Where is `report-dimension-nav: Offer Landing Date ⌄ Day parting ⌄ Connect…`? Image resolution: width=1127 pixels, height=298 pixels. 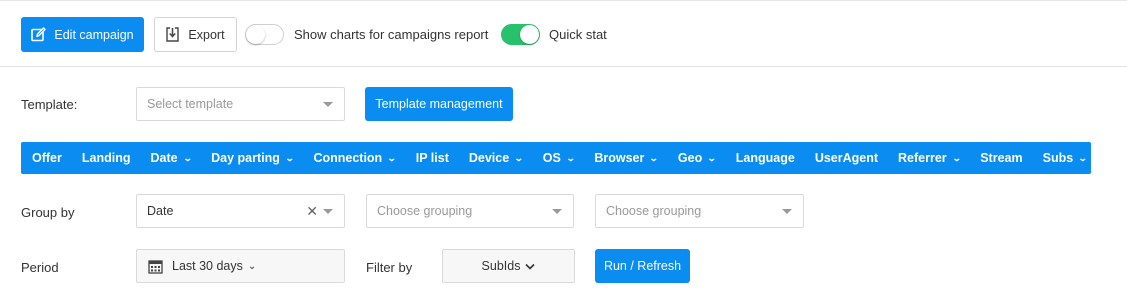 report-dimension-nav: Offer Landing Date ⌄ Day parting ⌄ Connect… is located at coordinates (556, 158).